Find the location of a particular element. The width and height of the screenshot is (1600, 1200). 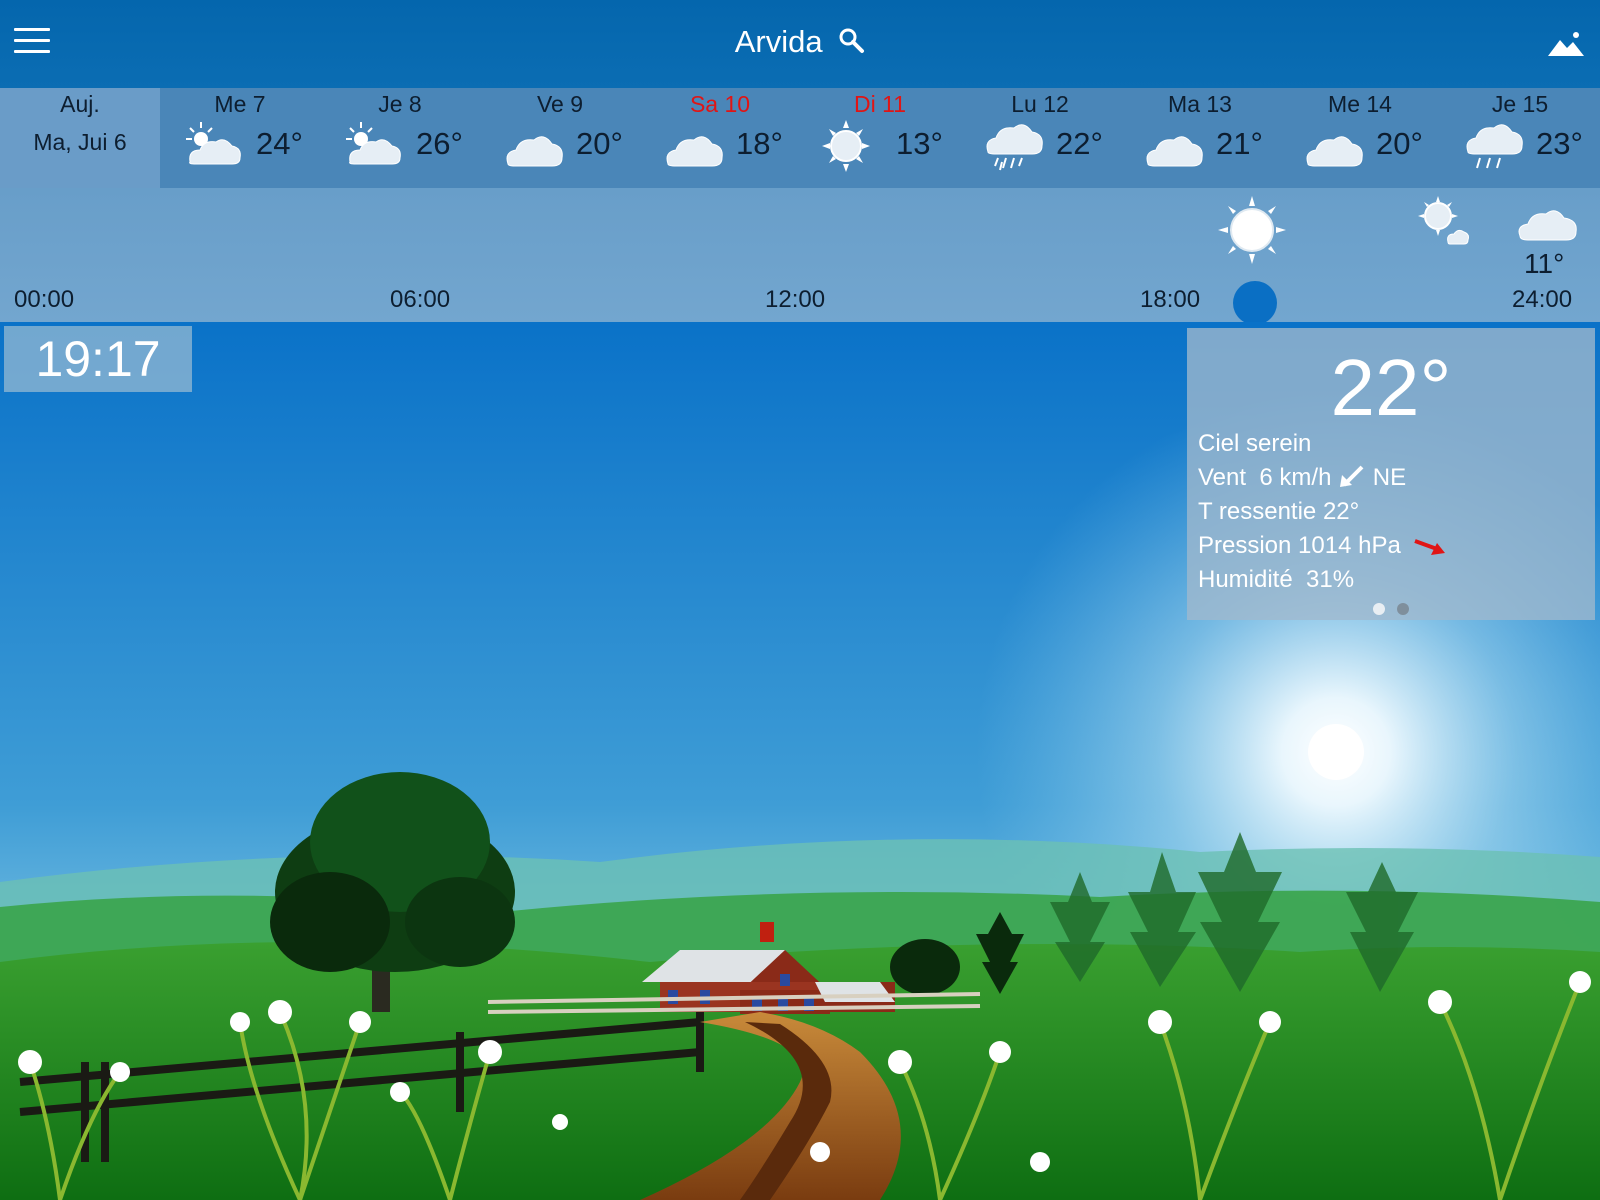

day-item: Lu 12 22° is located at coordinates (1040, 138).